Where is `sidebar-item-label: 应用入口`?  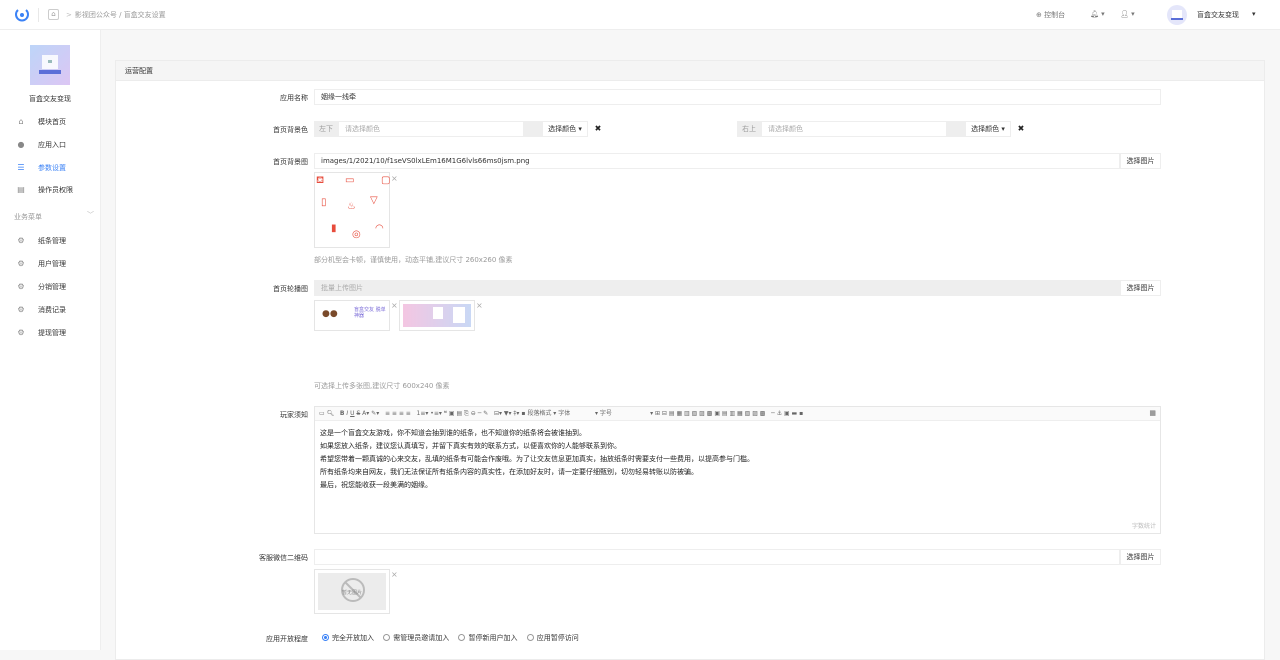 sidebar-item-label: 应用入口 is located at coordinates (52, 145).